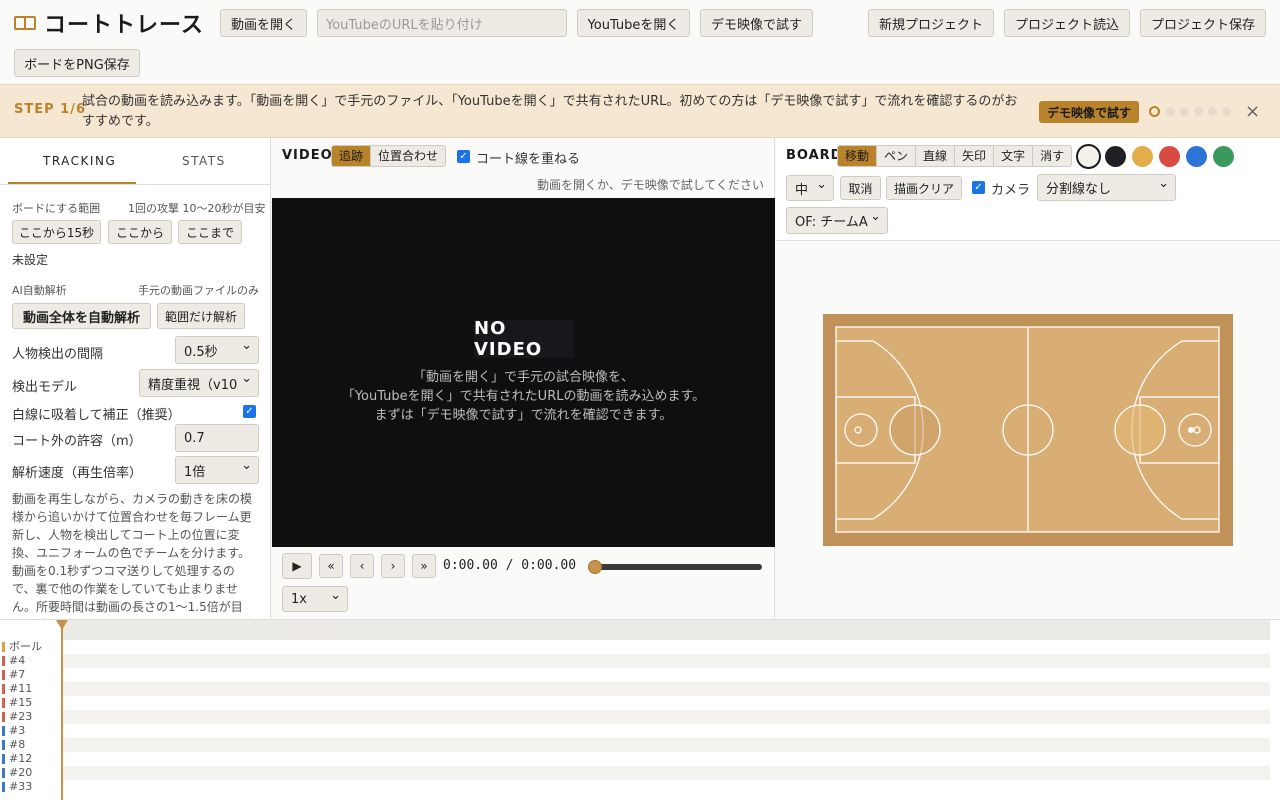  What do you see at coordinates (210, 232) in the screenshot?
I see `range-end-button: ここまで` at bounding box center [210, 232].